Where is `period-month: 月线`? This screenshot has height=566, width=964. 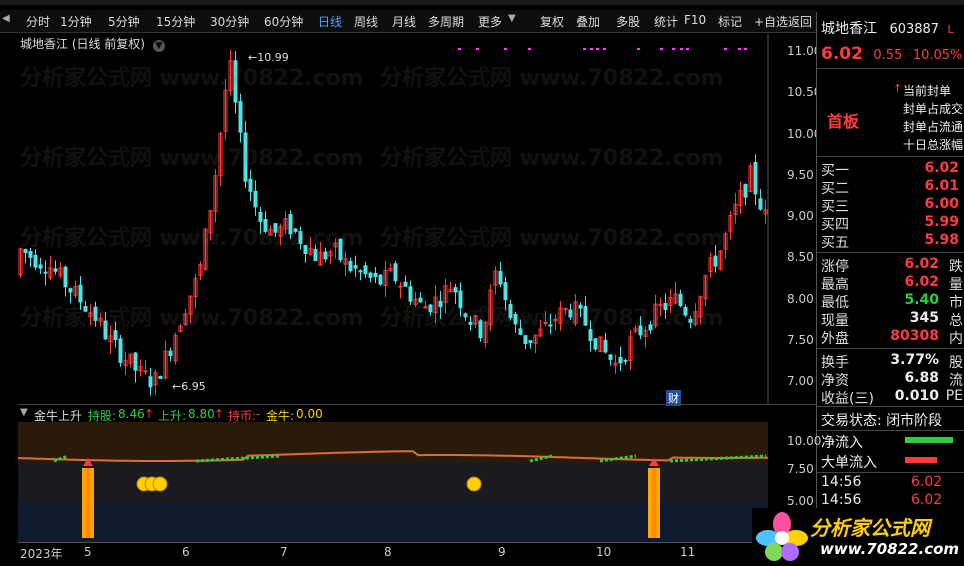
period-month: 月线 is located at coordinates (404, 21).